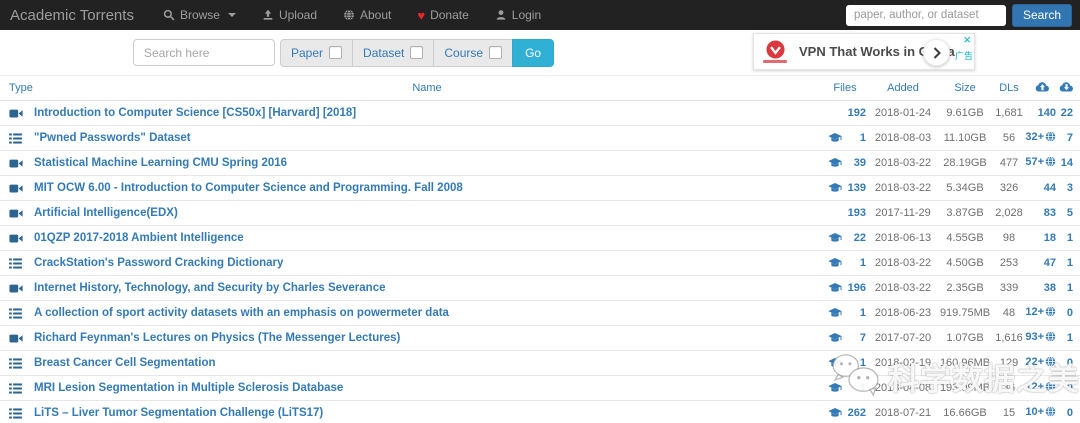 This screenshot has width=1080, height=423. What do you see at coordinates (336, 52) in the screenshot?
I see `paper-checkbox` at bounding box center [336, 52].